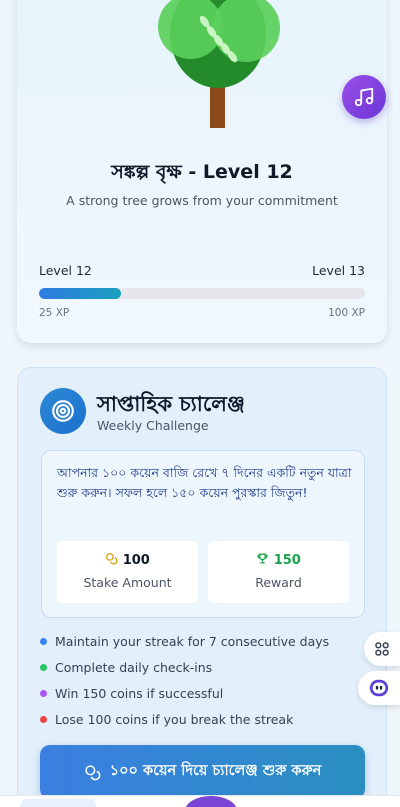 Image resolution: width=400 pixels, height=807 pixels. I want to click on challenge-subtitle: Weekly Challenge, so click(153, 425).